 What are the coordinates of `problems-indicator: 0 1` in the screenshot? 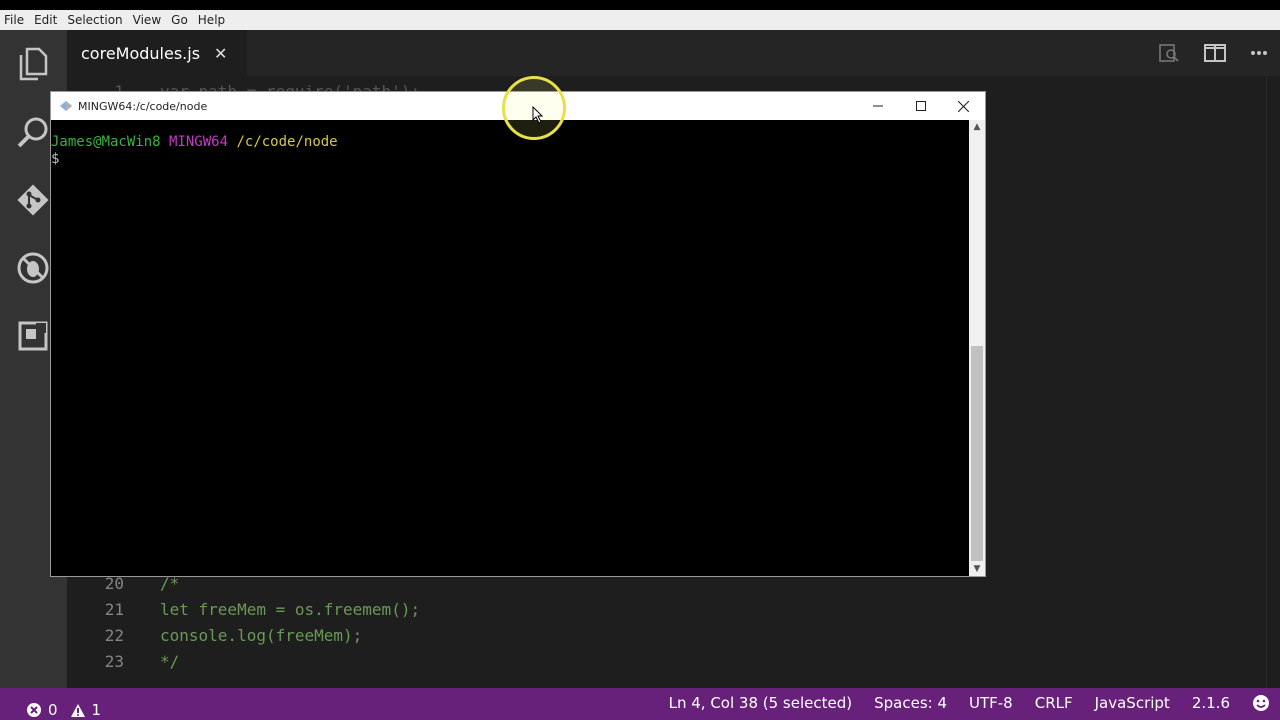 It's located at (50, 710).